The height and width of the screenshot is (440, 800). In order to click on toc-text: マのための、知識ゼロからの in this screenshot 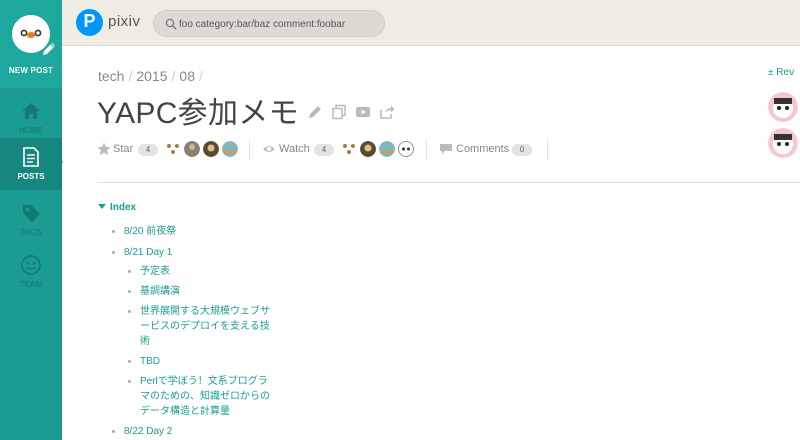, I will do `click(205, 396)`.